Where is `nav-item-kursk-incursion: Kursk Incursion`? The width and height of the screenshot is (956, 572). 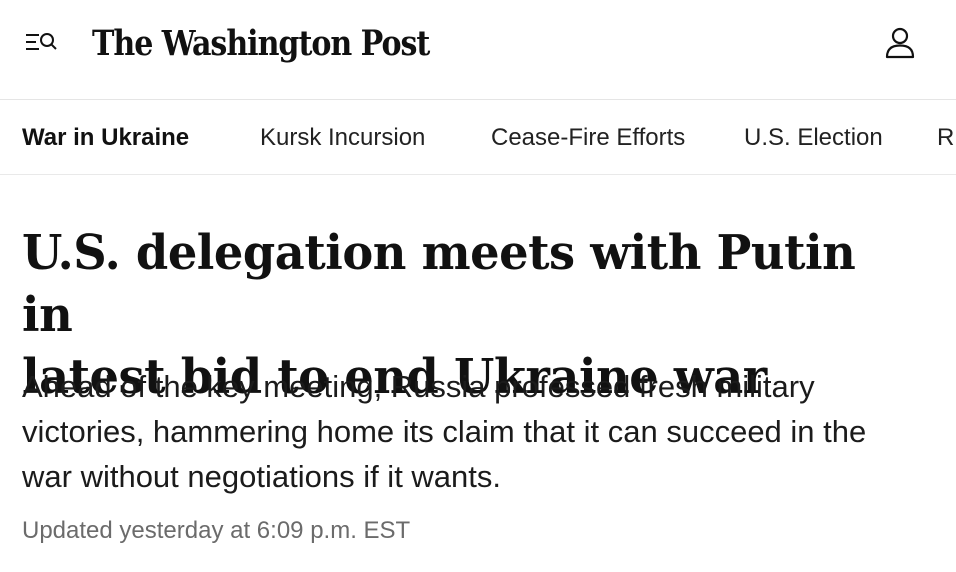 nav-item-kursk-incursion: Kursk Incursion is located at coordinates (342, 137).